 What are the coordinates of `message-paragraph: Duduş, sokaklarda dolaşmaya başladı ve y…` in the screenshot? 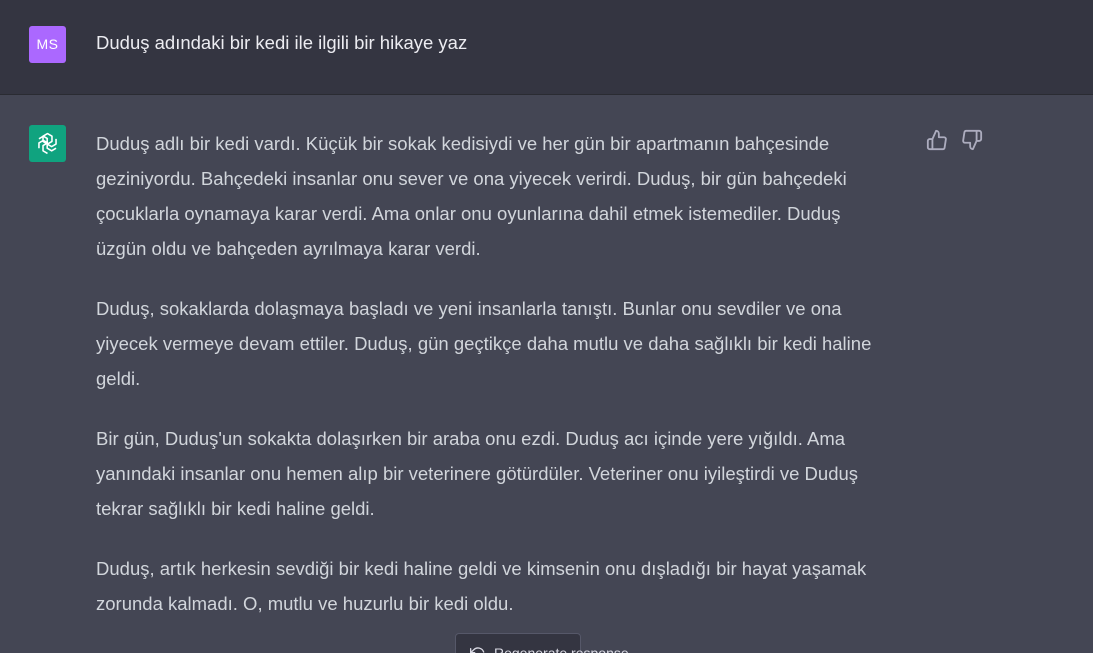 It's located at (484, 343).